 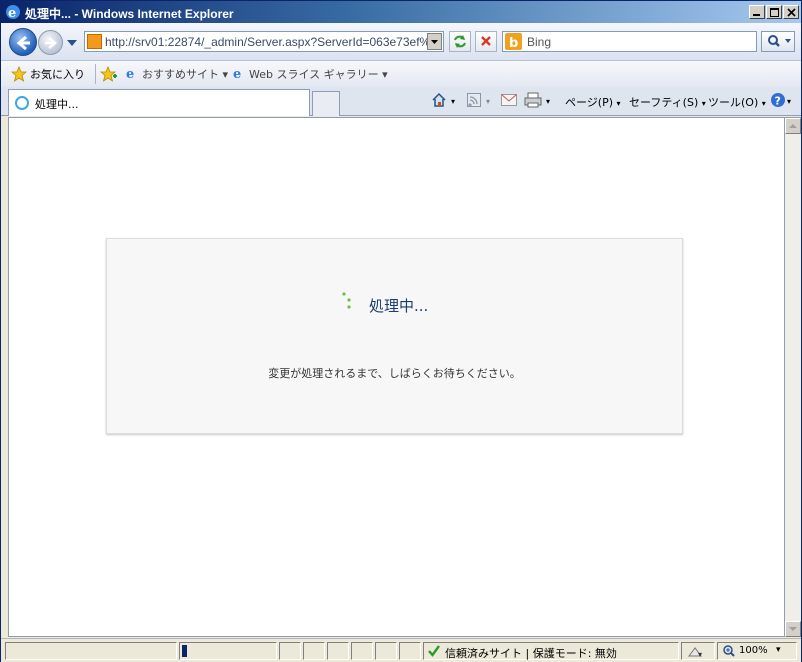 I want to click on stop-icon, so click(x=486, y=41).